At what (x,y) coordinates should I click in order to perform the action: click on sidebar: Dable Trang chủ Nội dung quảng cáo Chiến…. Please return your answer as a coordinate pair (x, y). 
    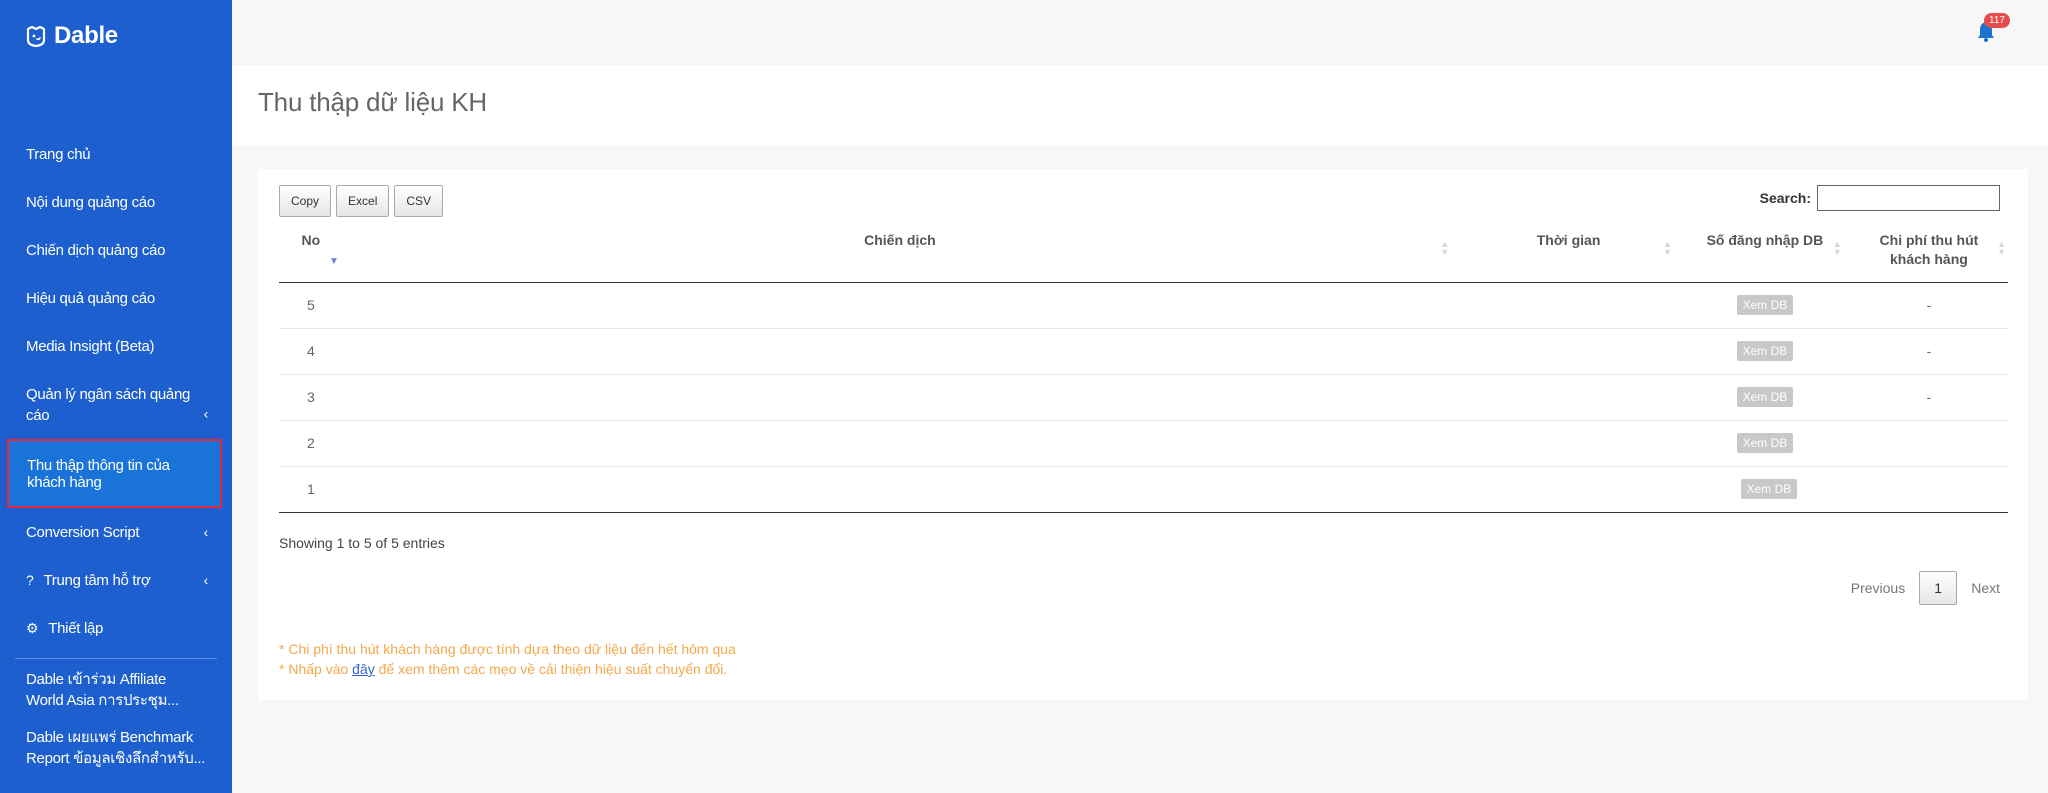
    Looking at the image, I should click on (116, 396).